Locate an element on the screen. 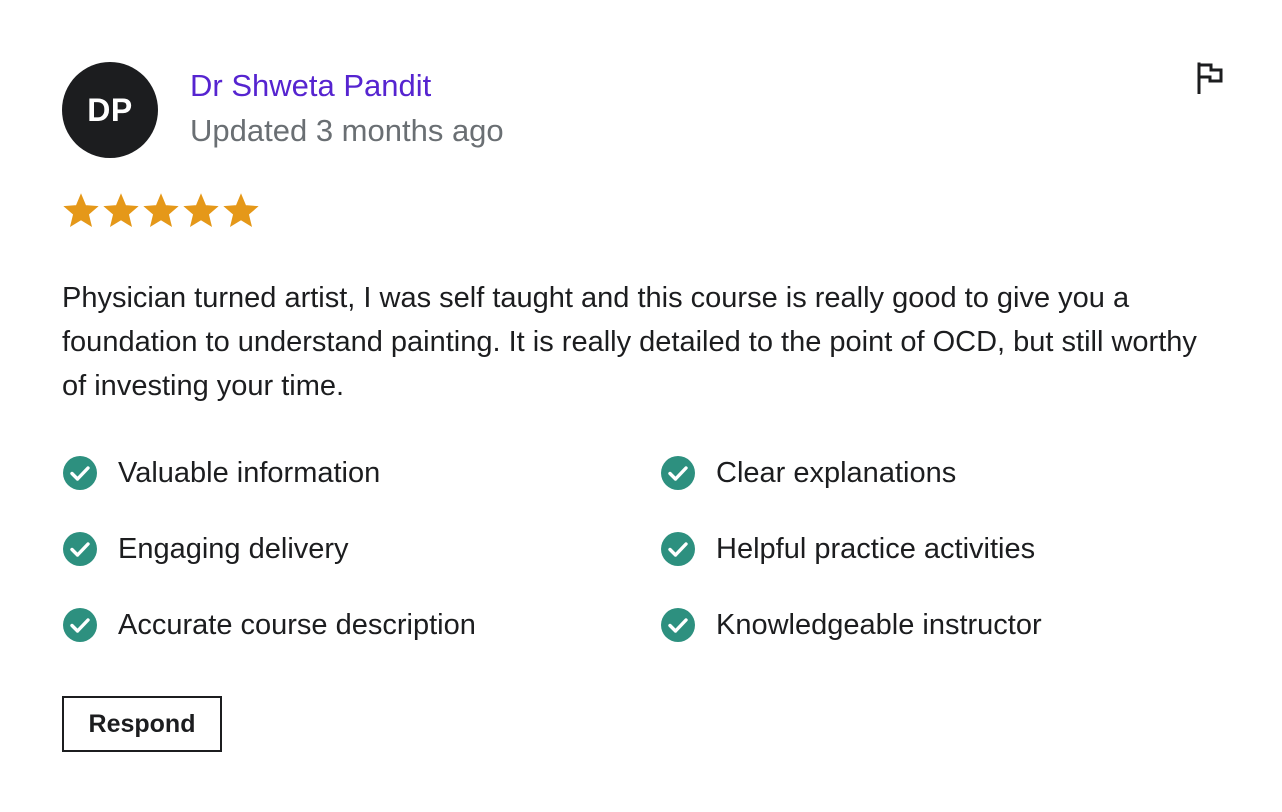  reviewer-info: Dr Shweta Pandit Updated 3 months ago is located at coordinates (347, 106).